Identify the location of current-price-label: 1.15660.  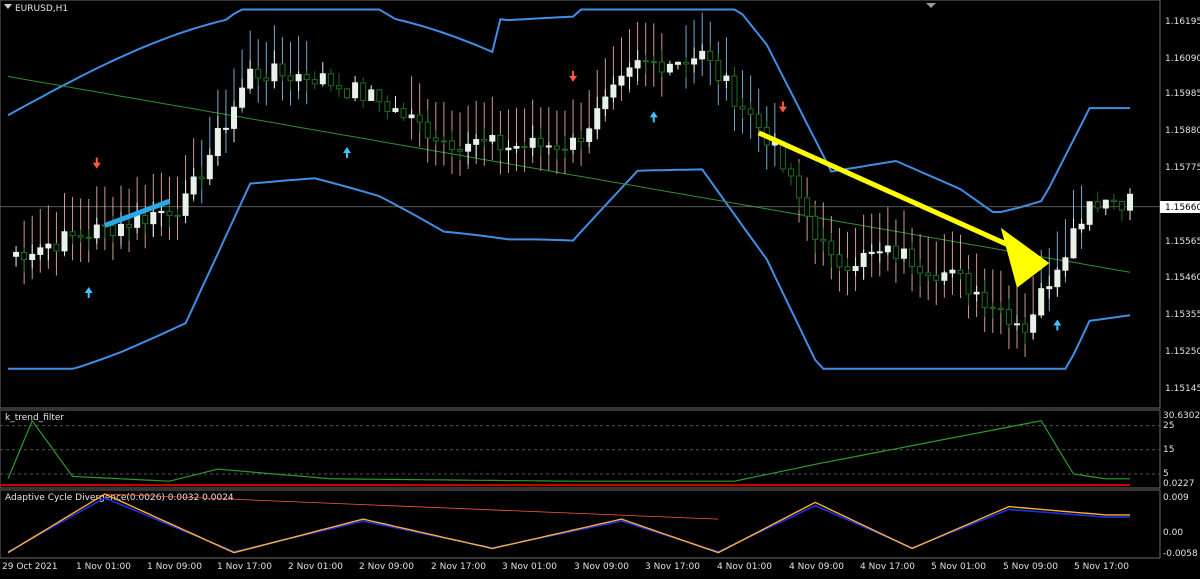
(1182, 208).